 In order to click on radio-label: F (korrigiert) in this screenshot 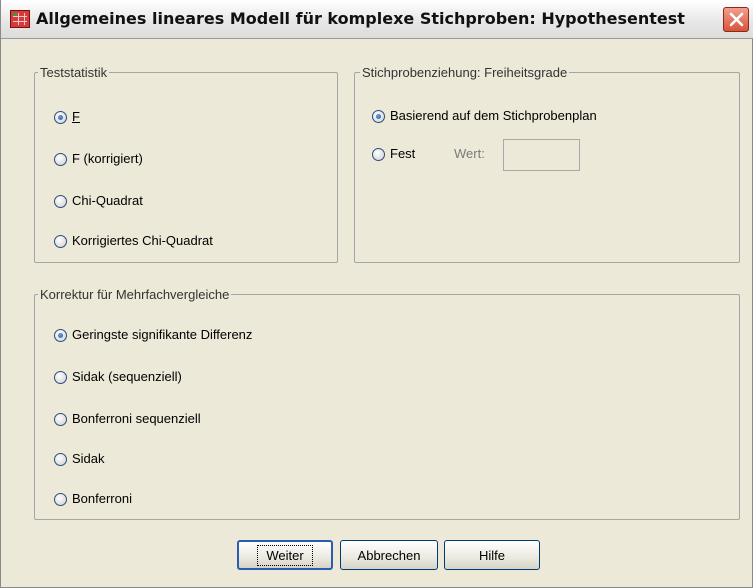, I will do `click(107, 158)`.